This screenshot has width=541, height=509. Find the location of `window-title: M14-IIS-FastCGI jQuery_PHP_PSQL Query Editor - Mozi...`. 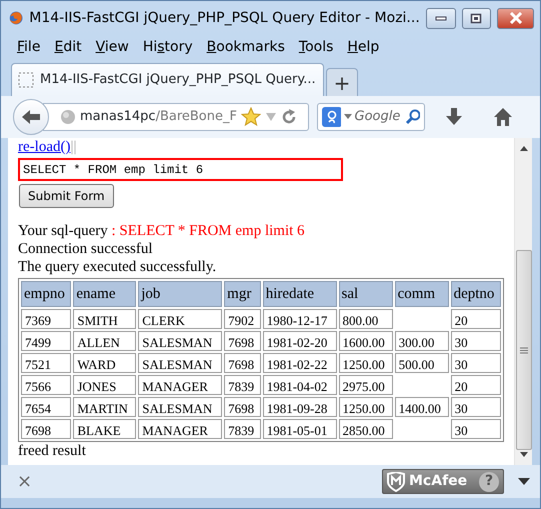

window-title: M14-IIS-FastCGI jQuery_PHP_PSQL Query Editor - Mozi... is located at coordinates (224, 18).